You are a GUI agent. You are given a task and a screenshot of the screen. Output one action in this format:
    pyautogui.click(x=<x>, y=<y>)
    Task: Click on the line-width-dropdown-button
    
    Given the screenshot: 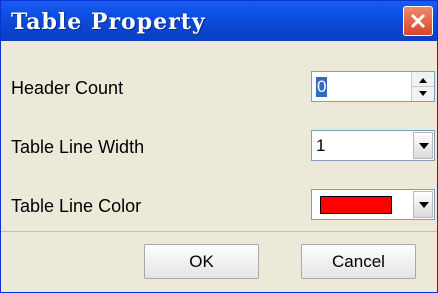 What is the action you would take?
    pyautogui.click(x=423, y=145)
    